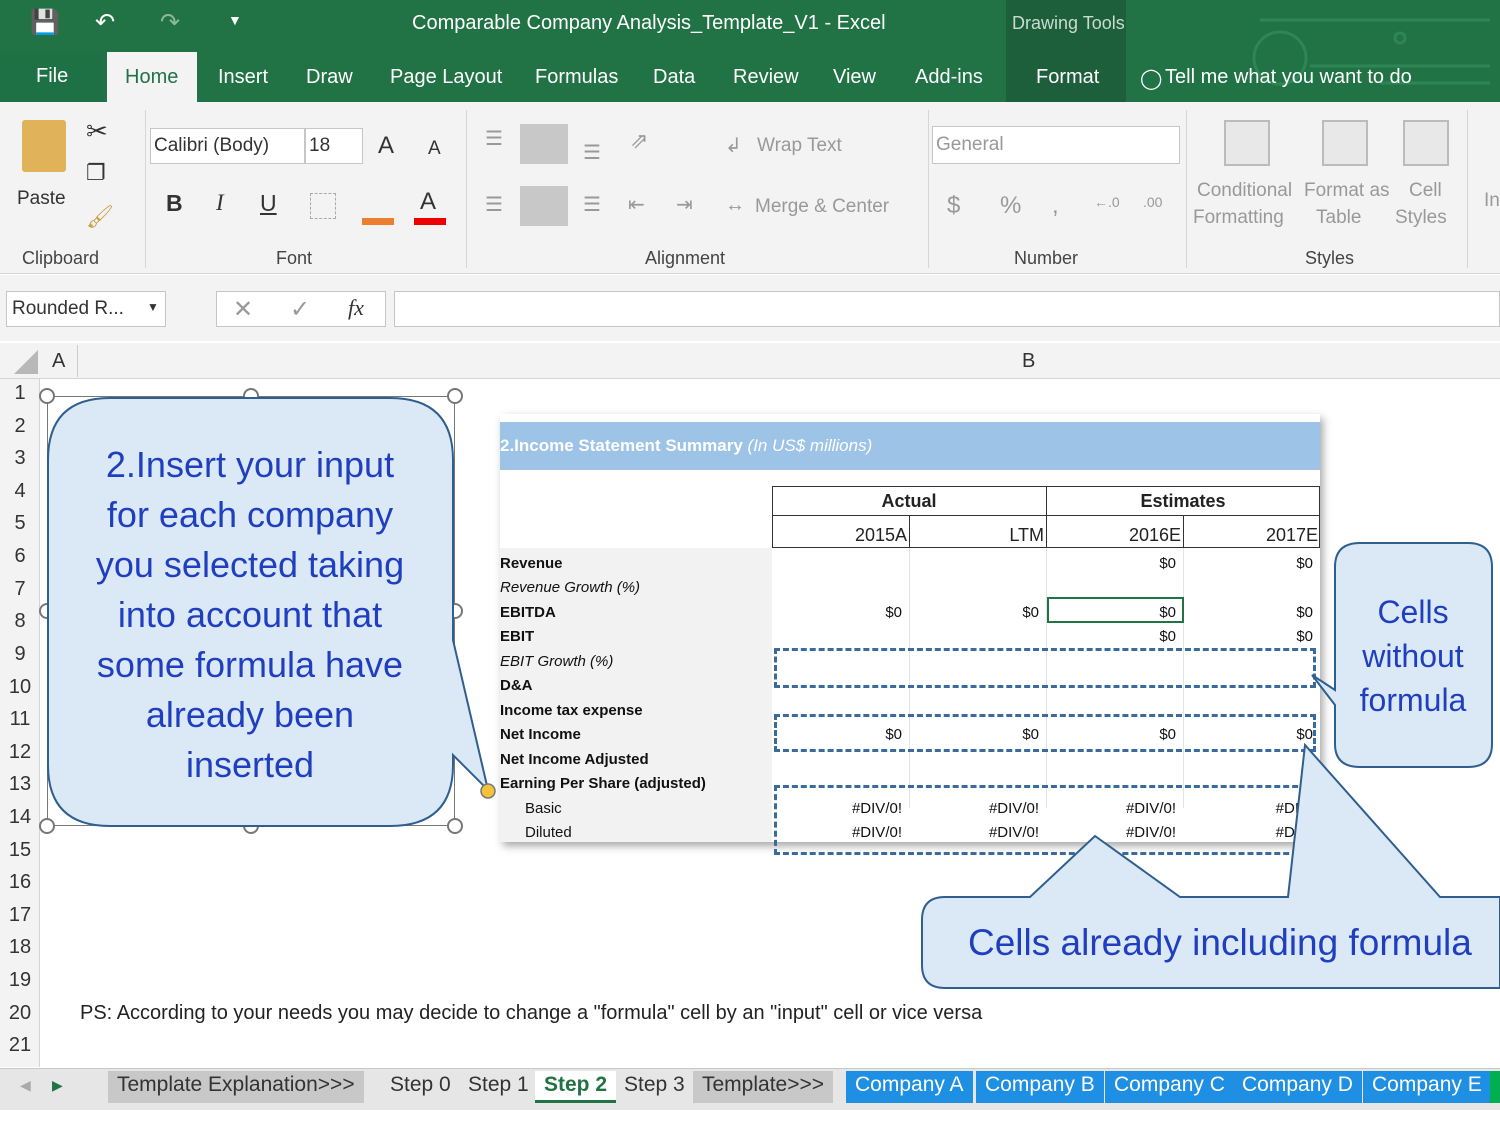 The image size is (1500, 1125). I want to click on sheet-tab: Step 1, so click(498, 1087).